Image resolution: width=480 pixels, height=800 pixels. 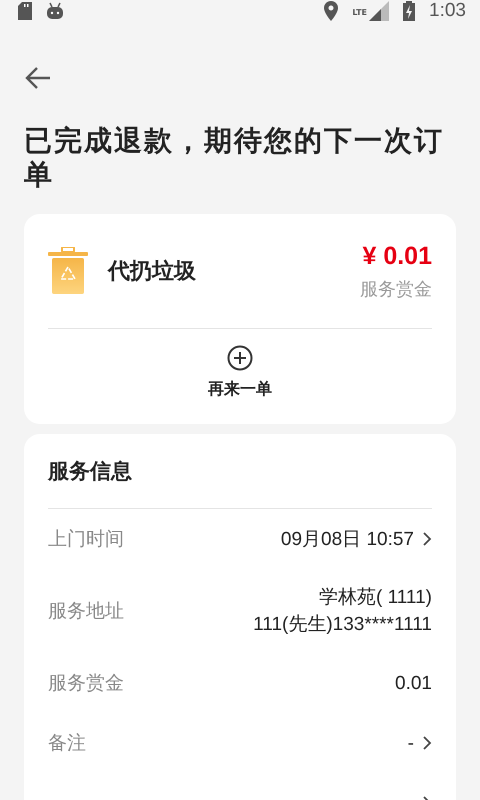 I want to click on location-icon, so click(x=331, y=11).